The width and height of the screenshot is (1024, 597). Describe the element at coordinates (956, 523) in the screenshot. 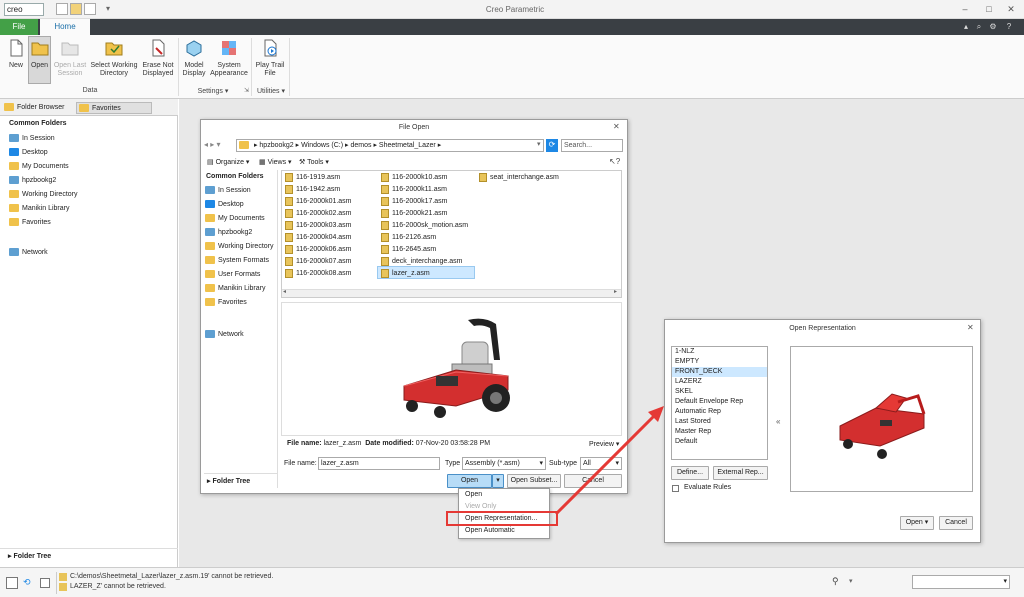

I see `open-representation-cancel-button: Cancel` at that location.